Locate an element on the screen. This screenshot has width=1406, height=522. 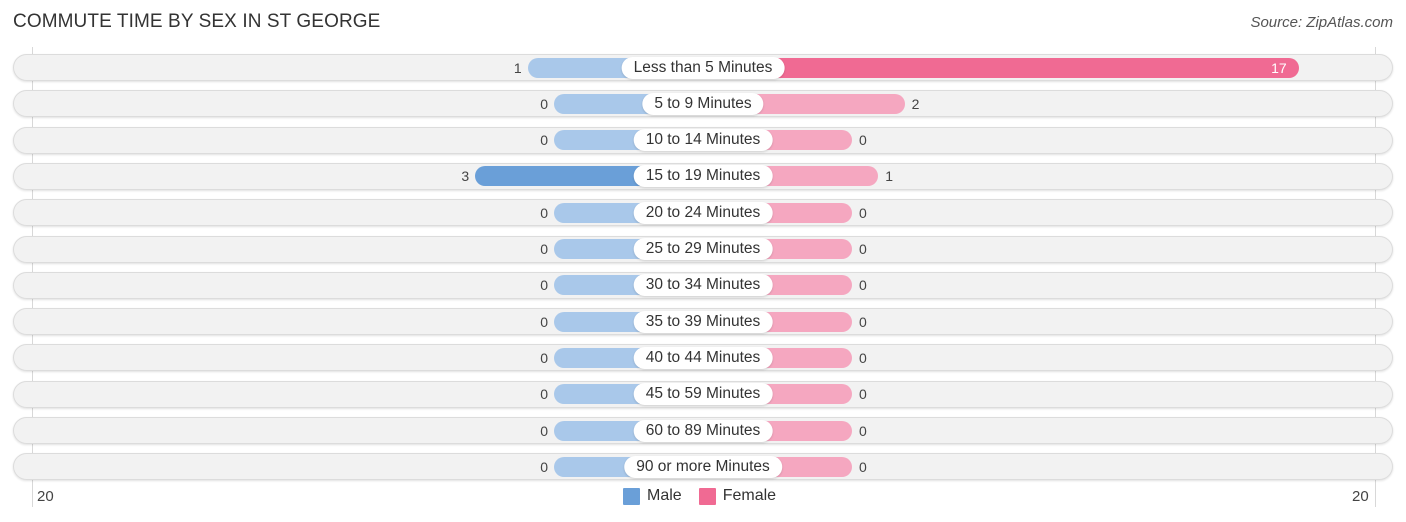
axis-tick-right: 20 is located at coordinates (1360, 496).